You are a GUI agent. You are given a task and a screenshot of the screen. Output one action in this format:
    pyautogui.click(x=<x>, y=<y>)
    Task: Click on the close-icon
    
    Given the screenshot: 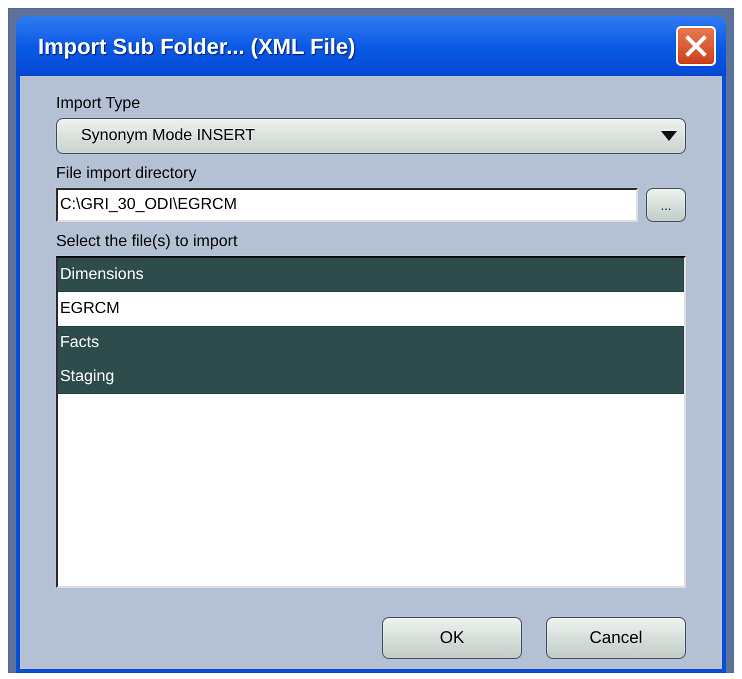 What is the action you would take?
    pyautogui.click(x=696, y=46)
    